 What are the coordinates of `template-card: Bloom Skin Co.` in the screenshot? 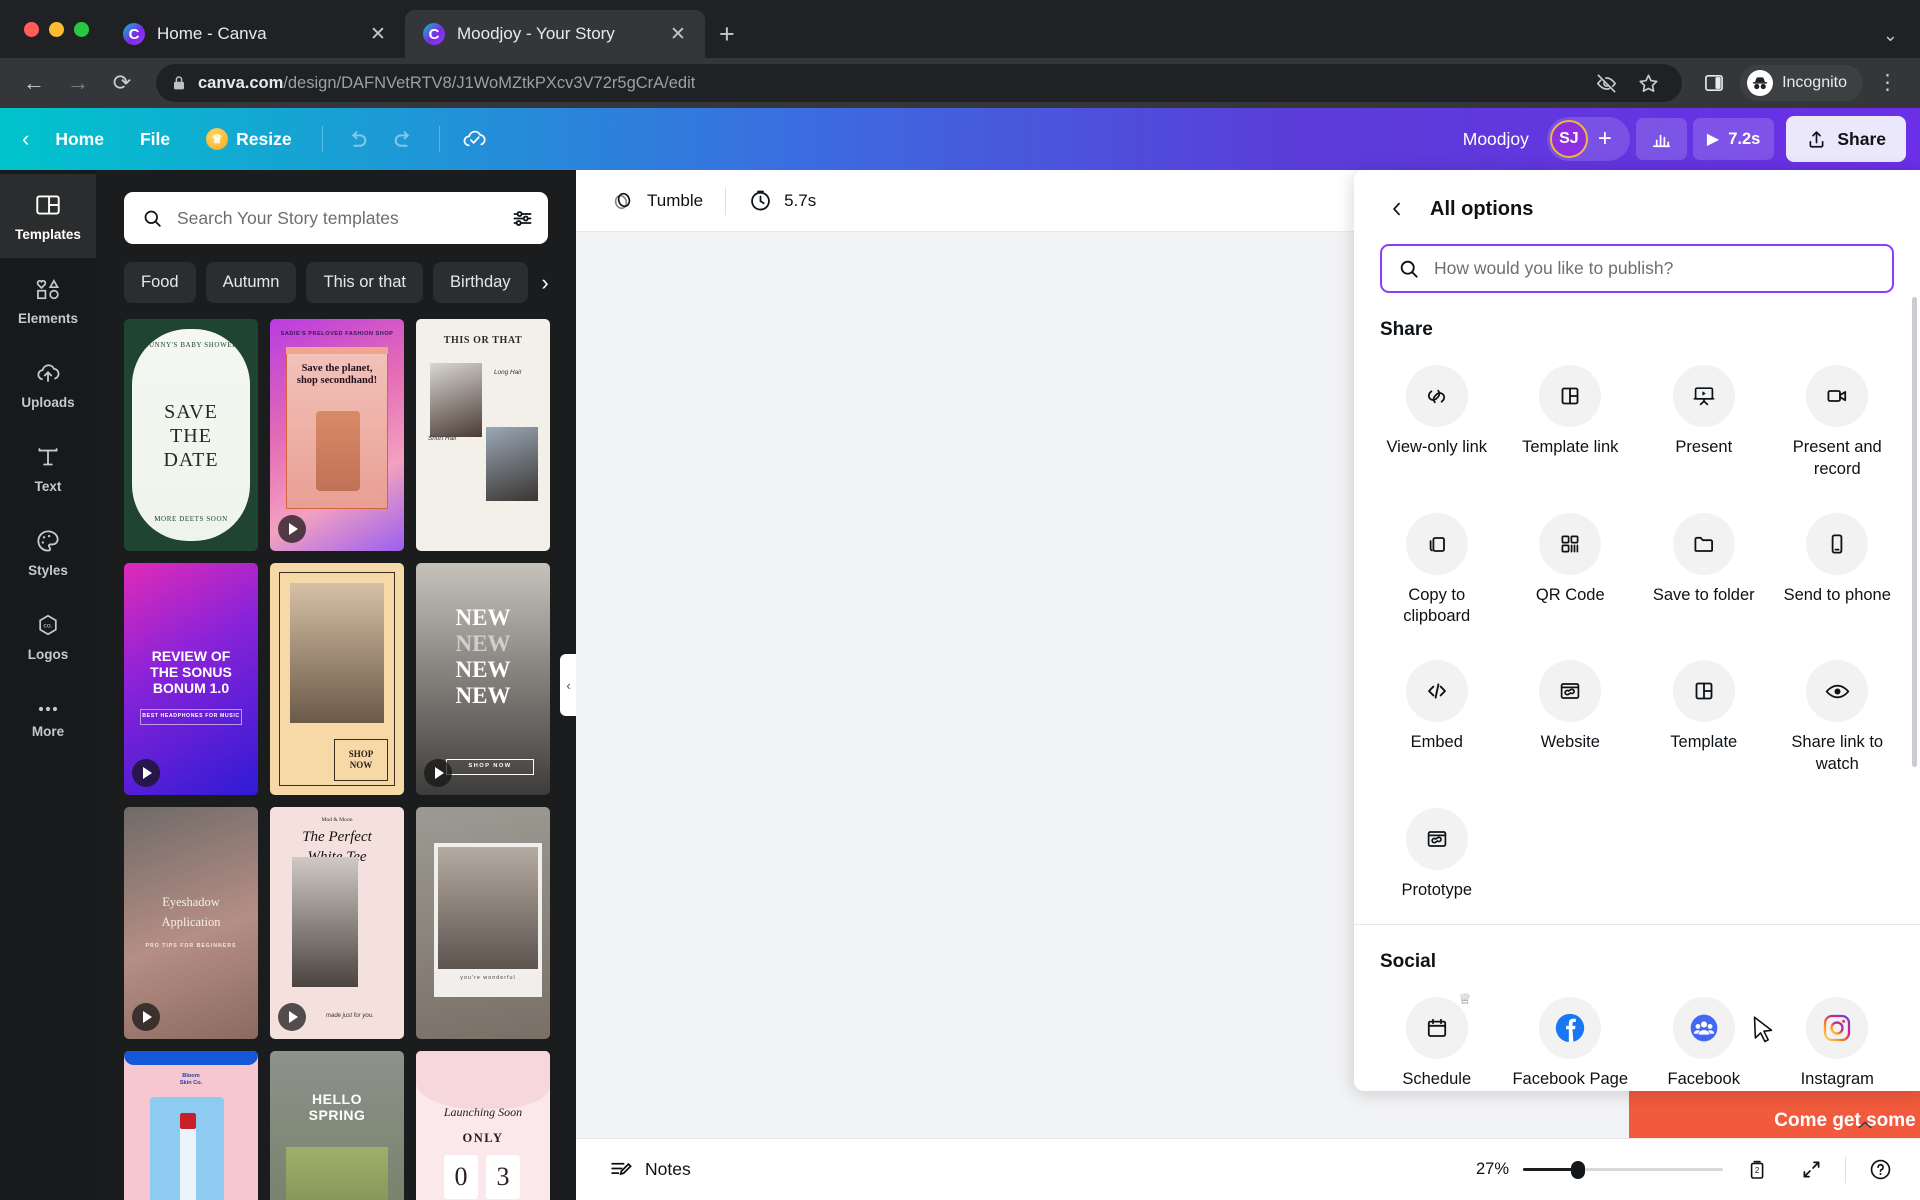 It's located at (191, 1125).